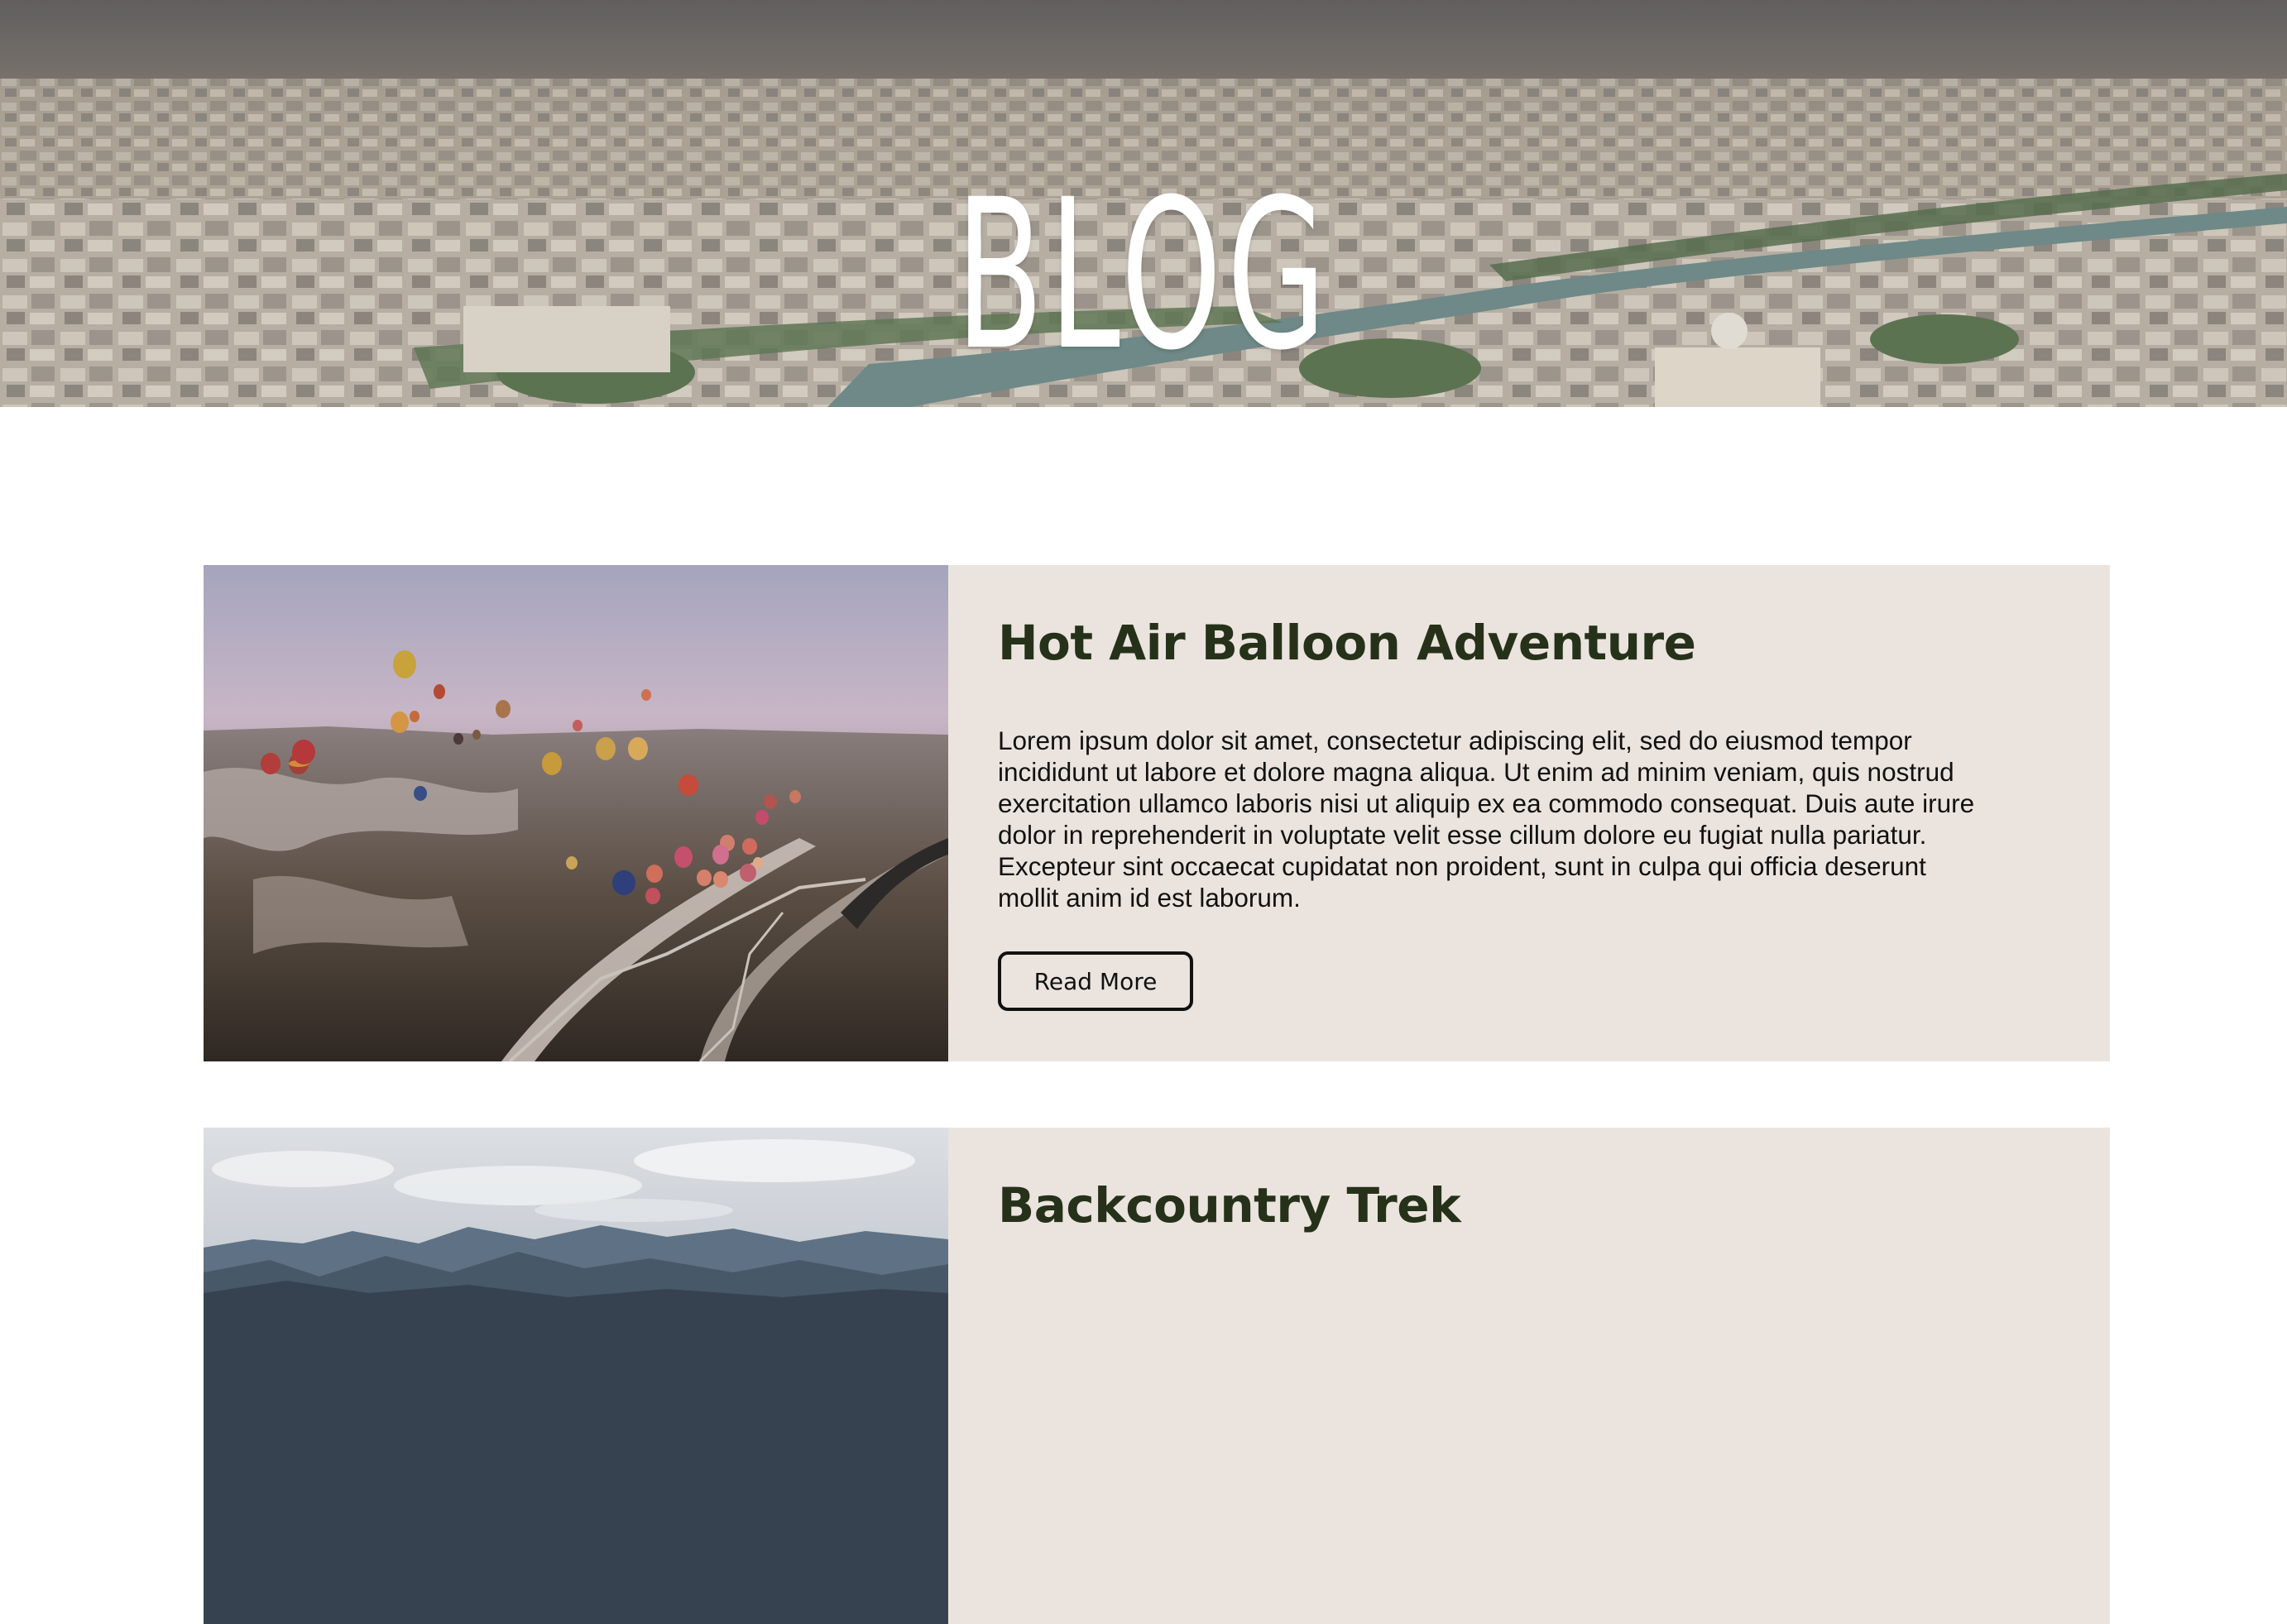 Image resolution: width=2287 pixels, height=1624 pixels. Describe the element at coordinates (576, 813) in the screenshot. I see `post-image-balloons` at that location.